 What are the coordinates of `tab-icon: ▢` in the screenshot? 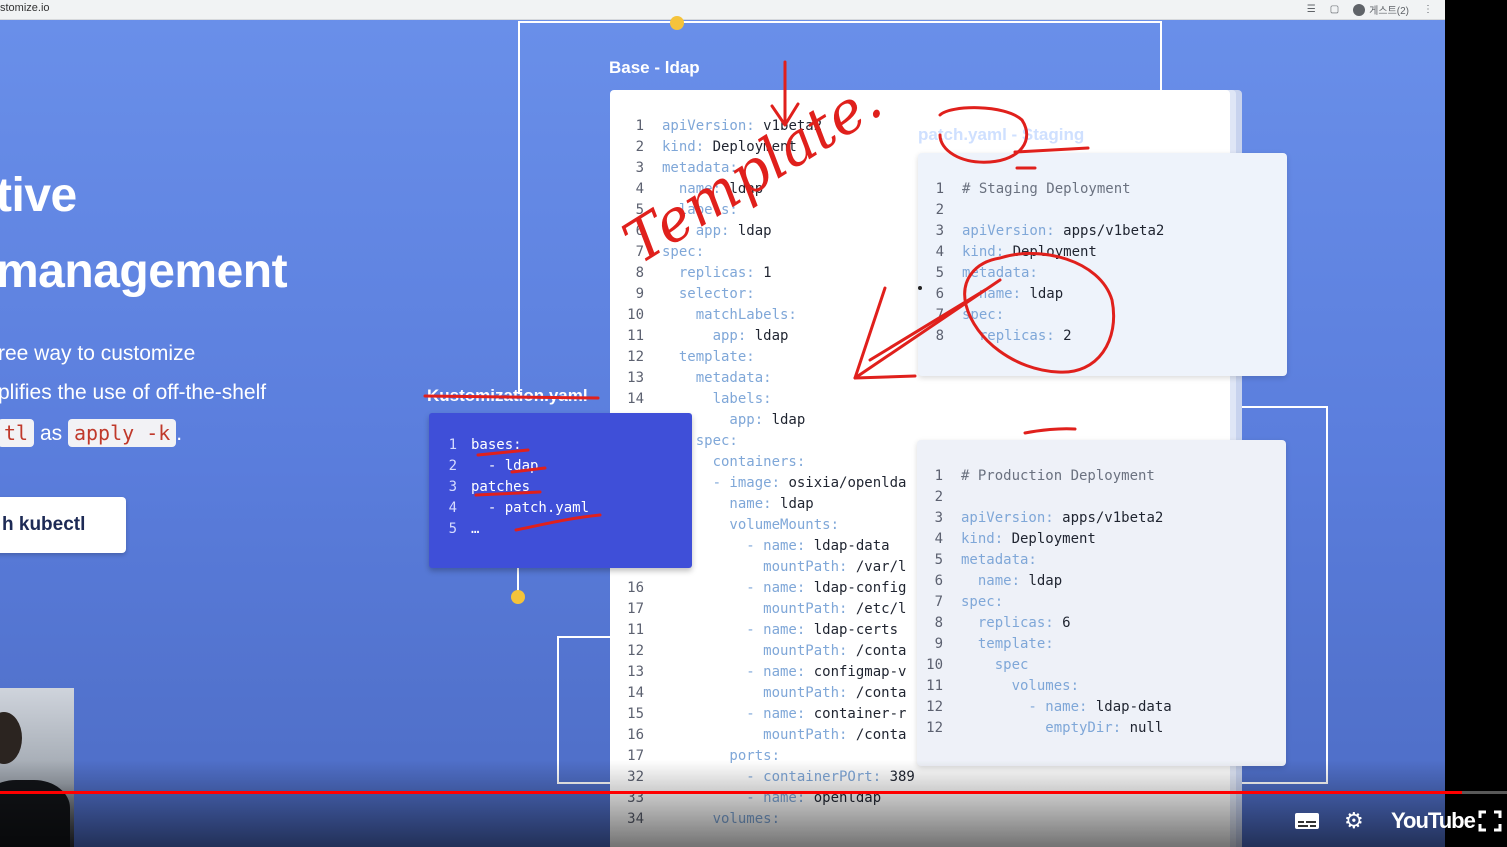 It's located at (1334, 9).